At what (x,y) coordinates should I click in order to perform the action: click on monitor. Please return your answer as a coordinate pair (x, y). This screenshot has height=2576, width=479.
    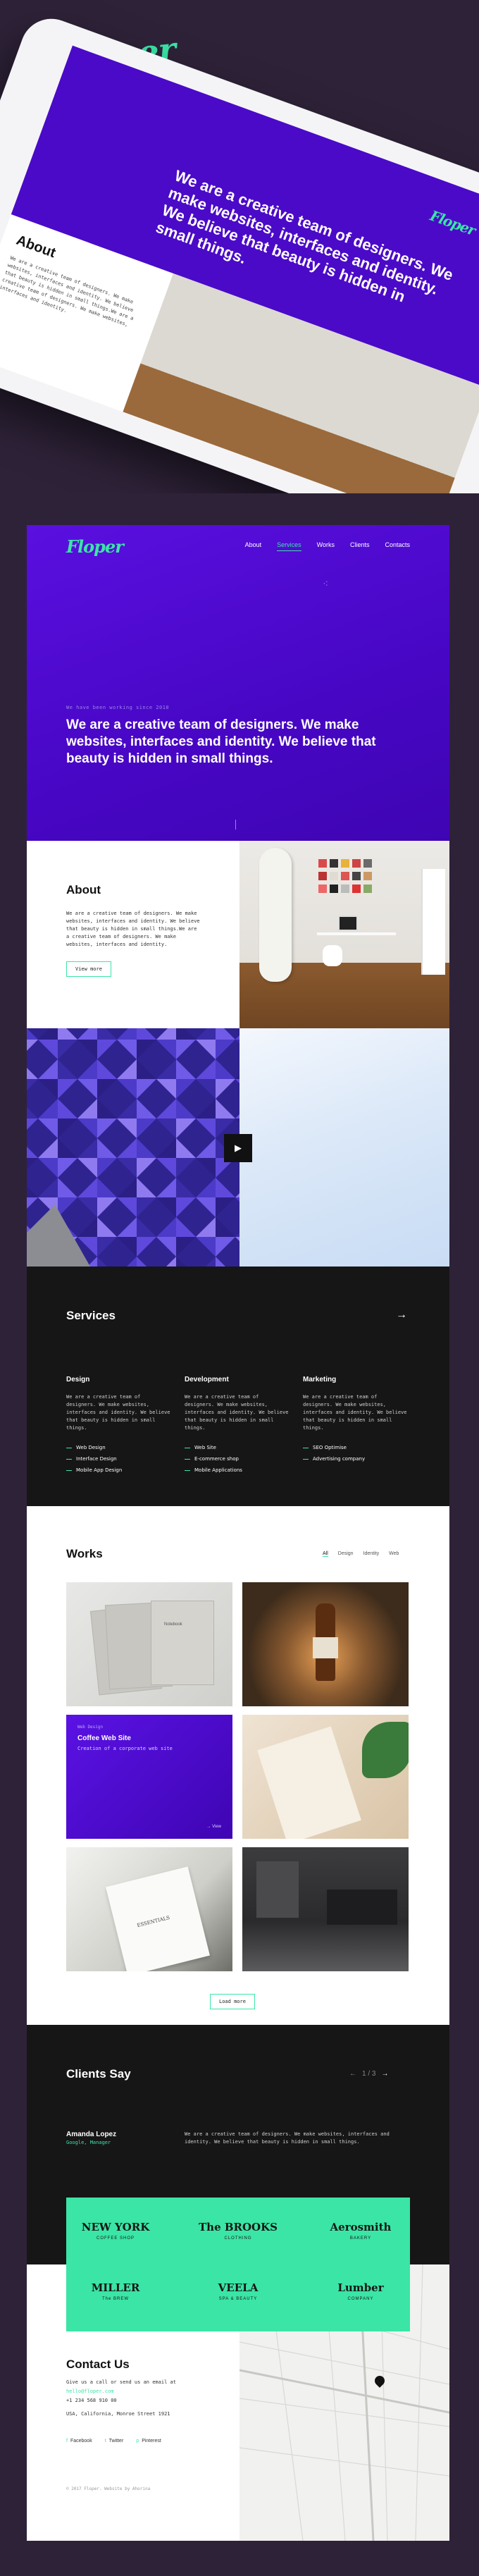
    Looking at the image, I should click on (348, 924).